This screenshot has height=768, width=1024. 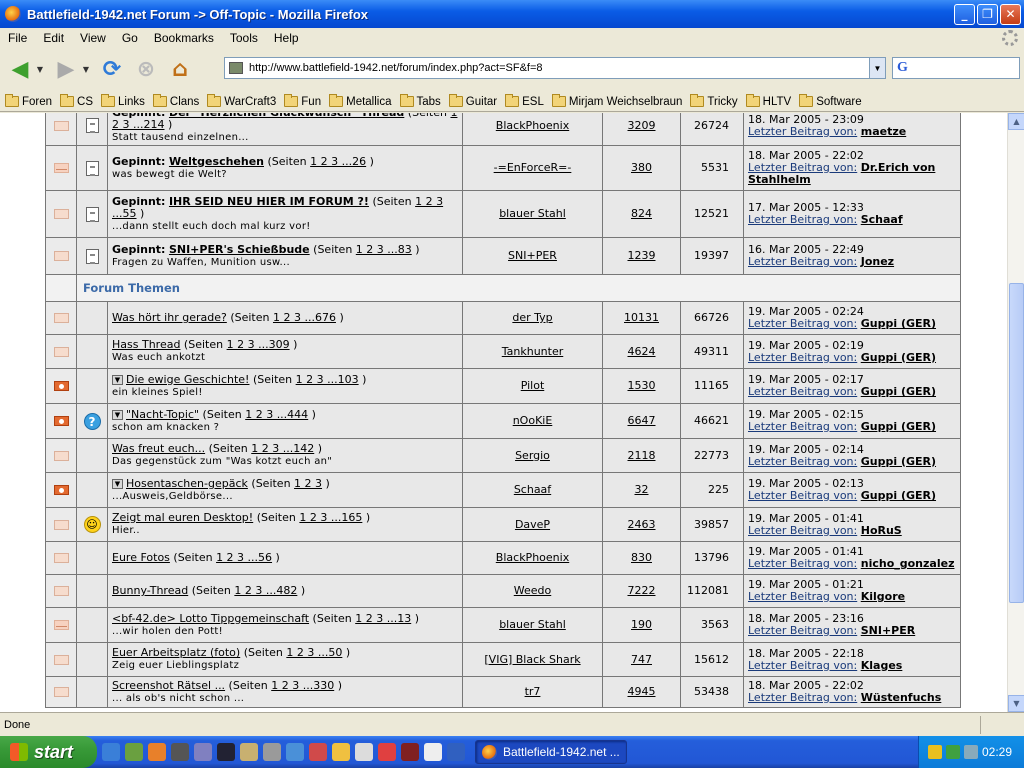 What do you see at coordinates (901, 697) in the screenshot?
I see `last-poster-link: Wüstenfuchs` at bounding box center [901, 697].